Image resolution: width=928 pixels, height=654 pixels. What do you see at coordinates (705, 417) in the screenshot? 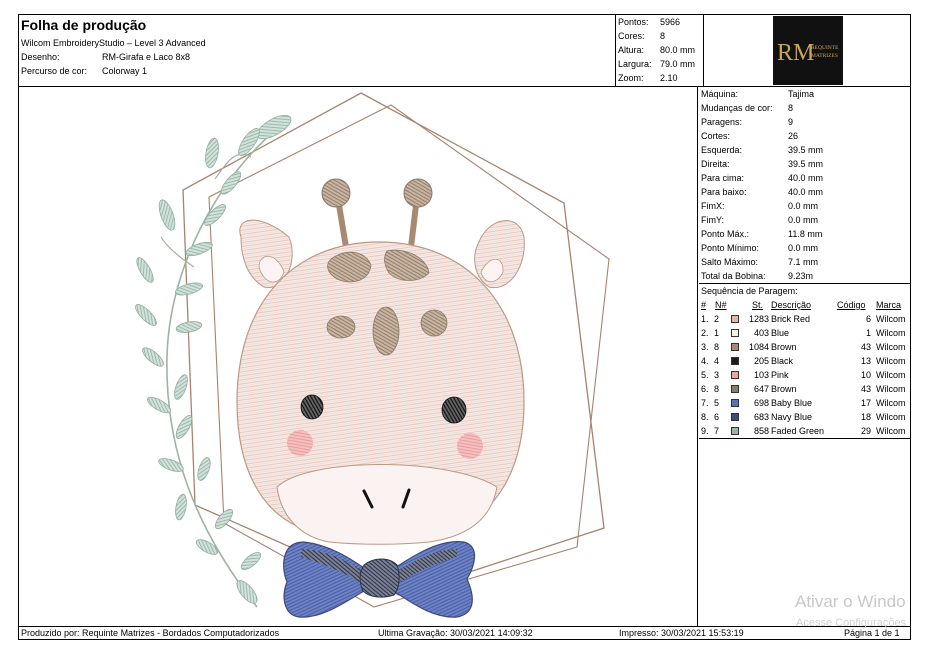
I see `sequence-index: 8.` at bounding box center [705, 417].